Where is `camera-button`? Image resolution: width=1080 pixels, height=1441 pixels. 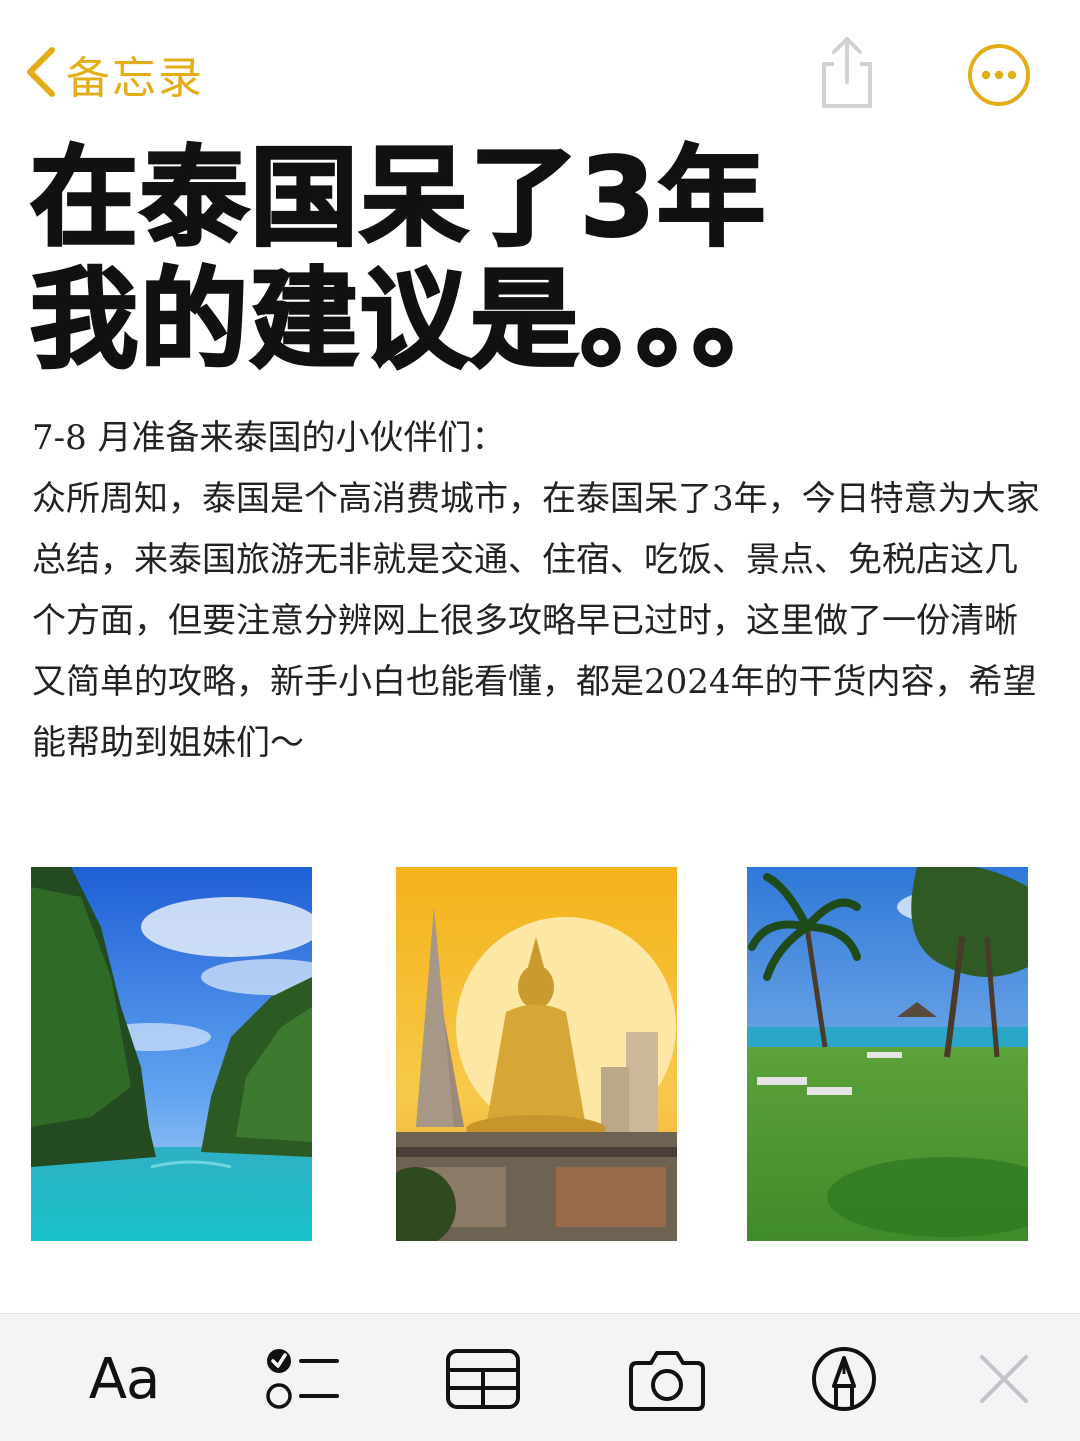
camera-button is located at coordinates (667, 1379).